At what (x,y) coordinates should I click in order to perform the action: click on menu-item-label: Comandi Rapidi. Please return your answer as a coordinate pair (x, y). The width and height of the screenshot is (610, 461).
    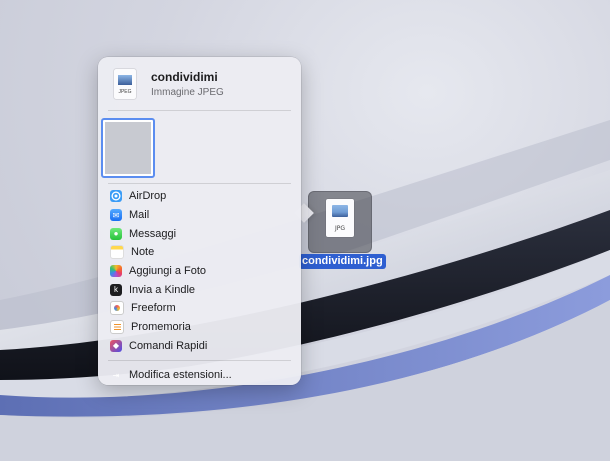
    Looking at the image, I should click on (168, 345).